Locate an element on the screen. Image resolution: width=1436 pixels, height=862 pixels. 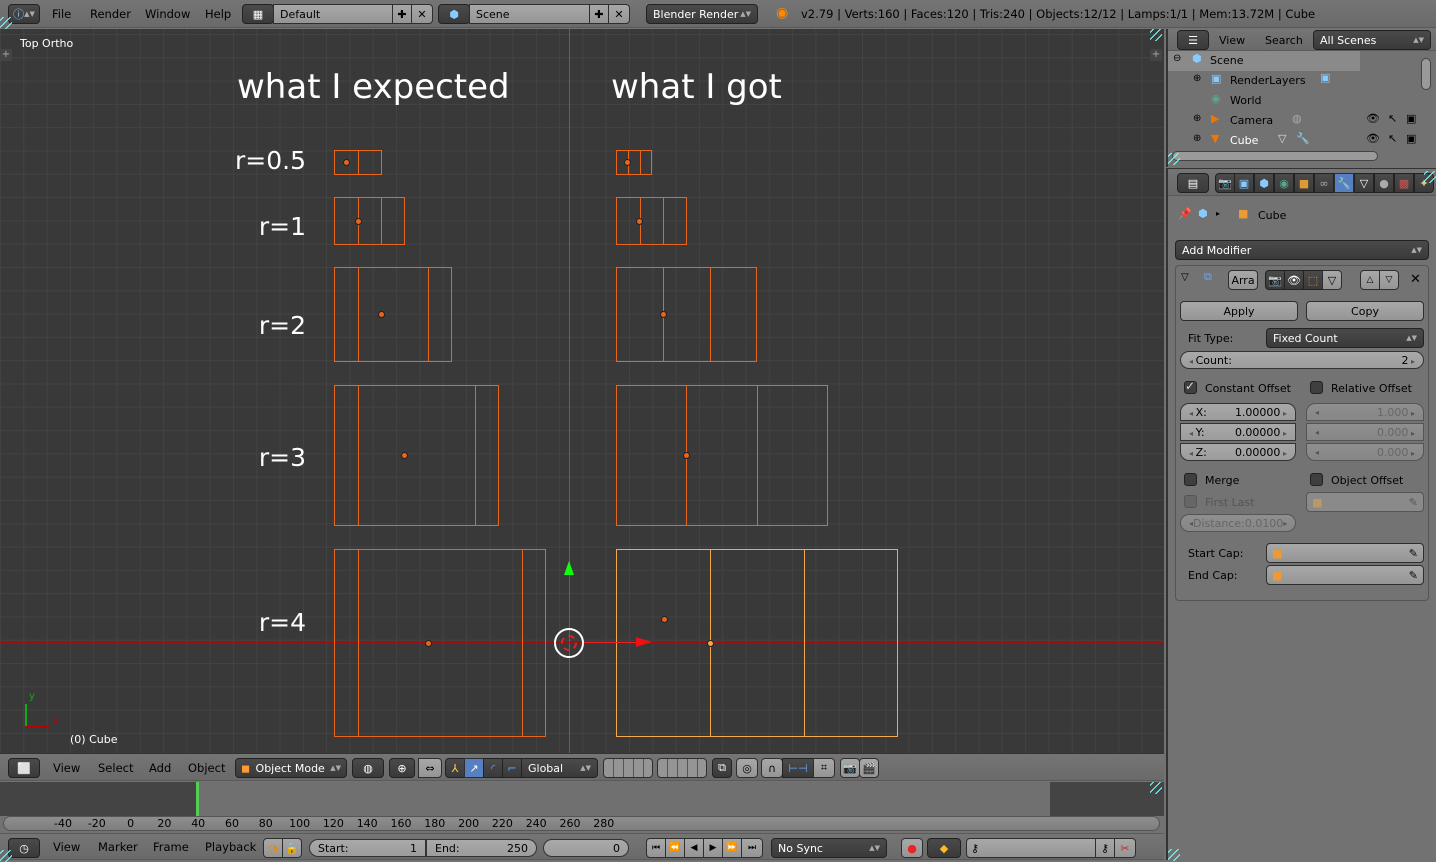
scene-field: Scene is located at coordinates (529, 14).